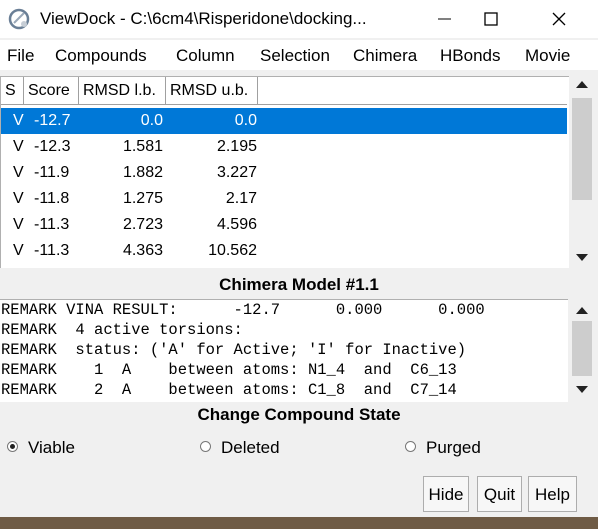  I want to click on maximize-button, so click(491, 19).